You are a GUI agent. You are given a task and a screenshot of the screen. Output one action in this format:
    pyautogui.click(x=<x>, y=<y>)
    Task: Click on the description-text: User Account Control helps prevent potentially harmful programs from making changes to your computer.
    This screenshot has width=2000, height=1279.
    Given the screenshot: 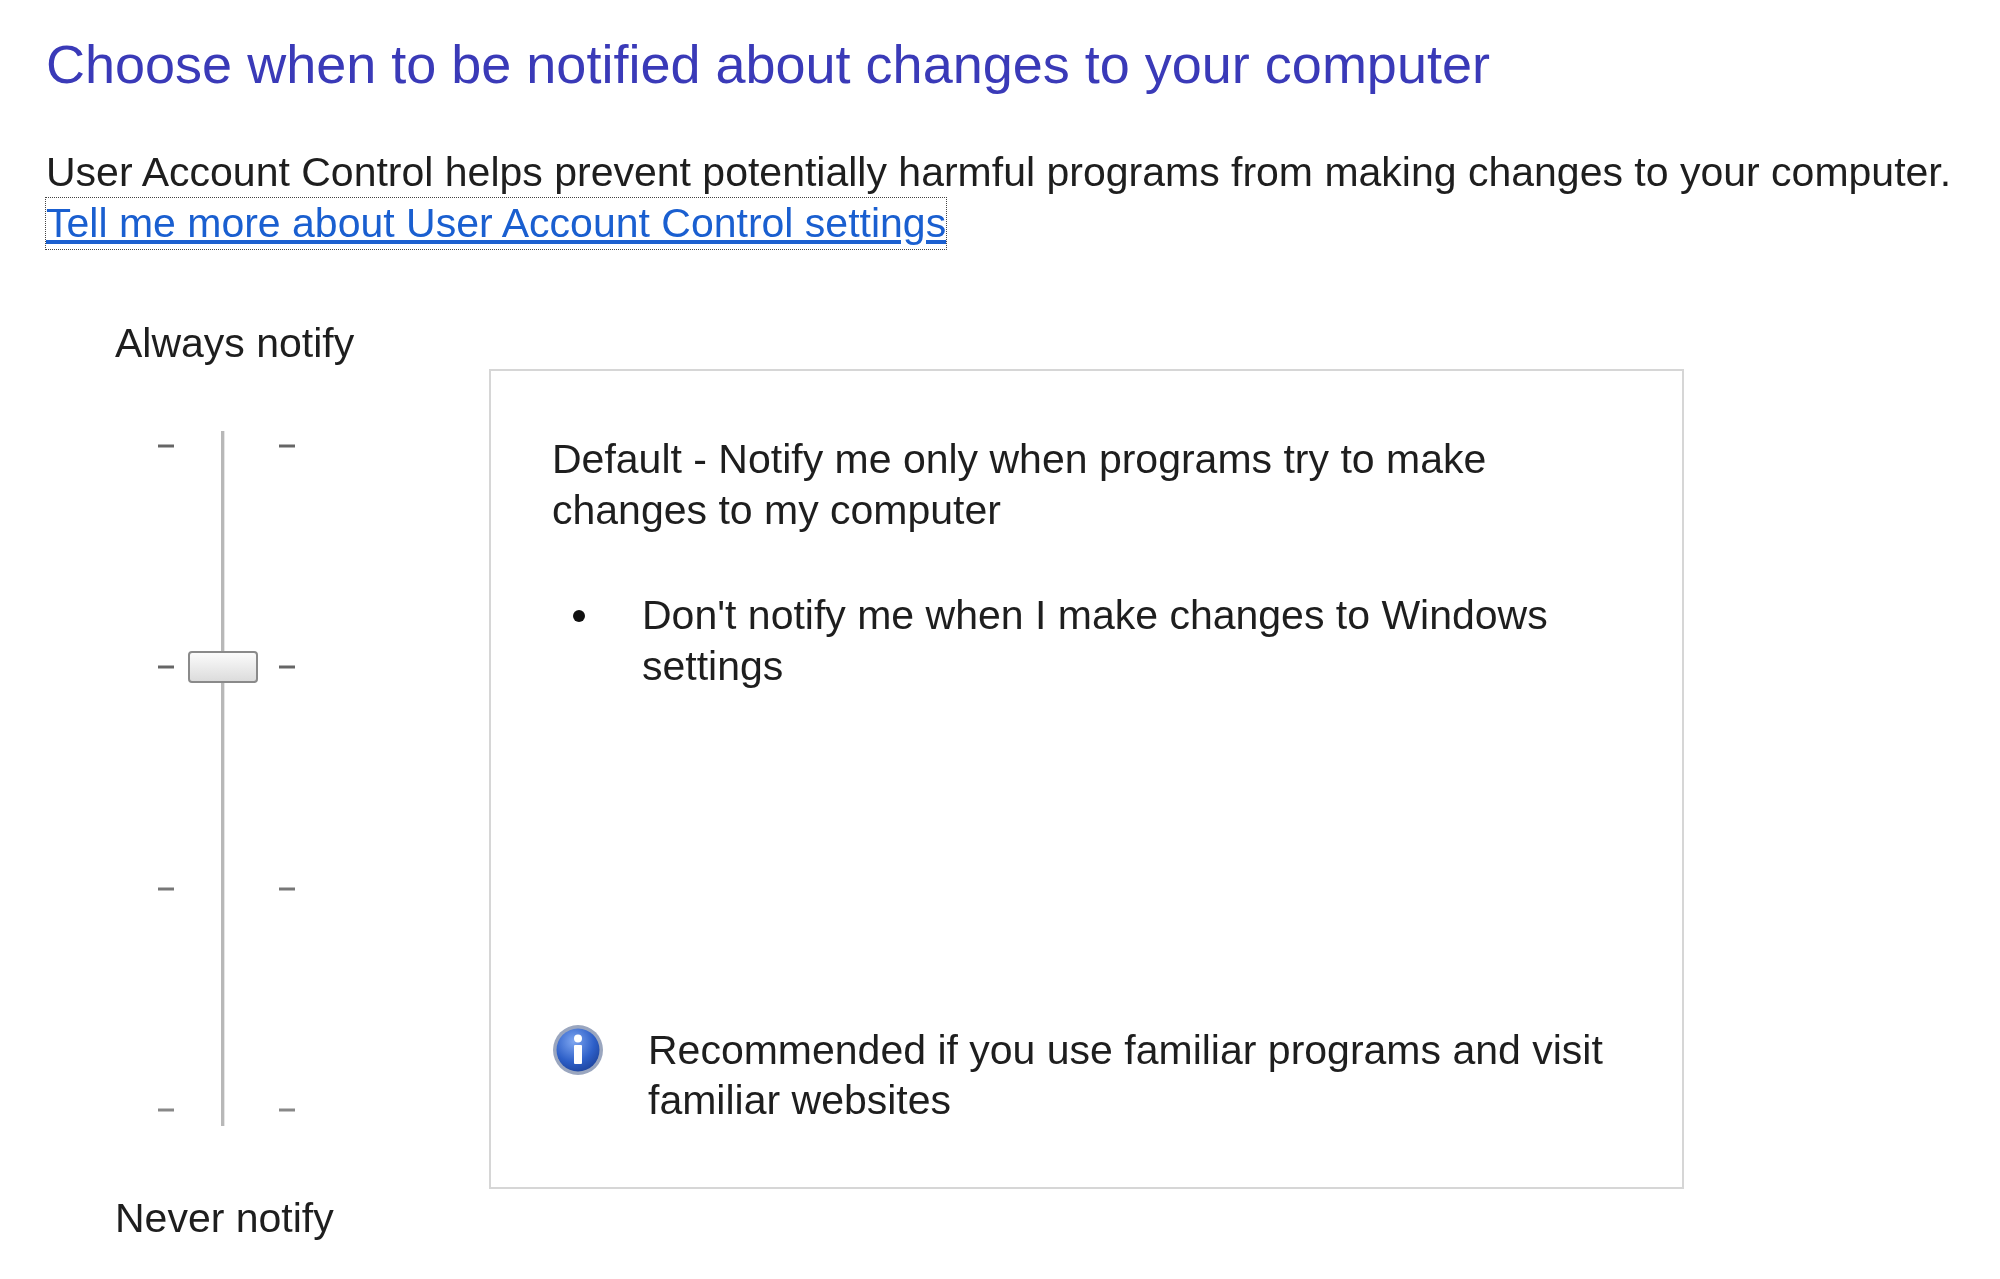 What is the action you would take?
    pyautogui.click(x=999, y=172)
    